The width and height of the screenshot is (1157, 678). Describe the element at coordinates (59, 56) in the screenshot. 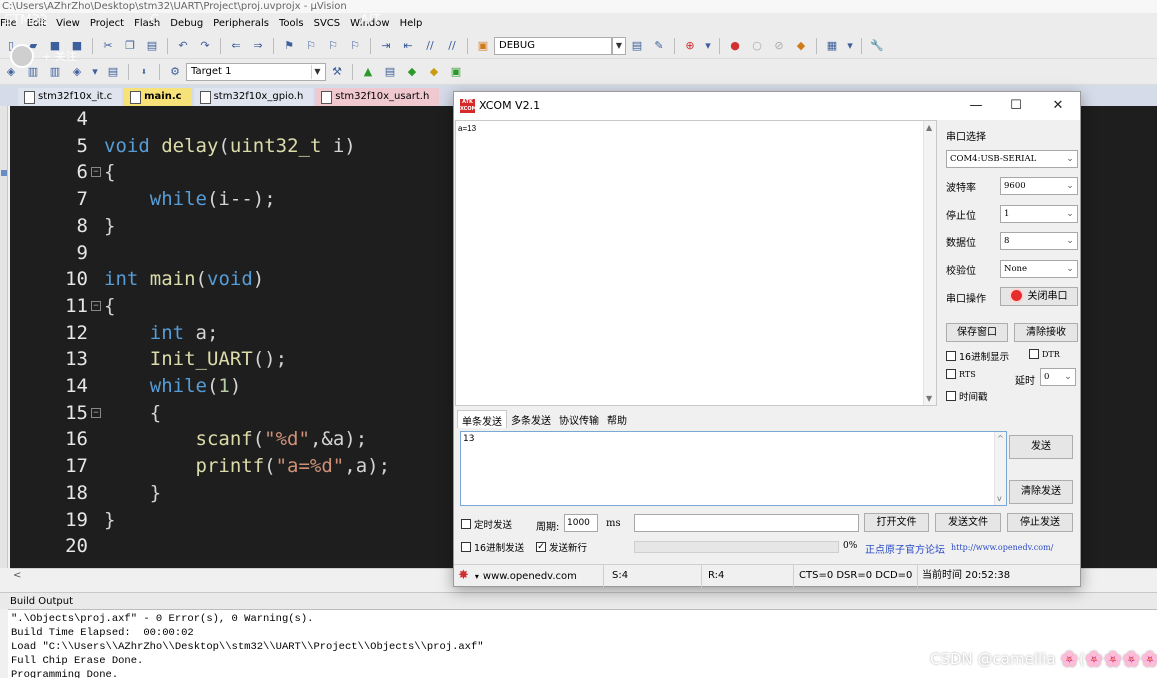

I see `follow-button: + 关注` at that location.